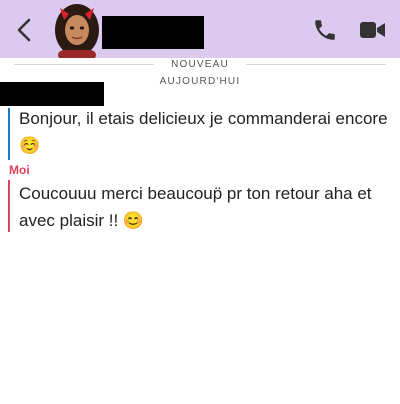 The width and height of the screenshot is (400, 404). I want to click on video-call-button, so click(373, 30).